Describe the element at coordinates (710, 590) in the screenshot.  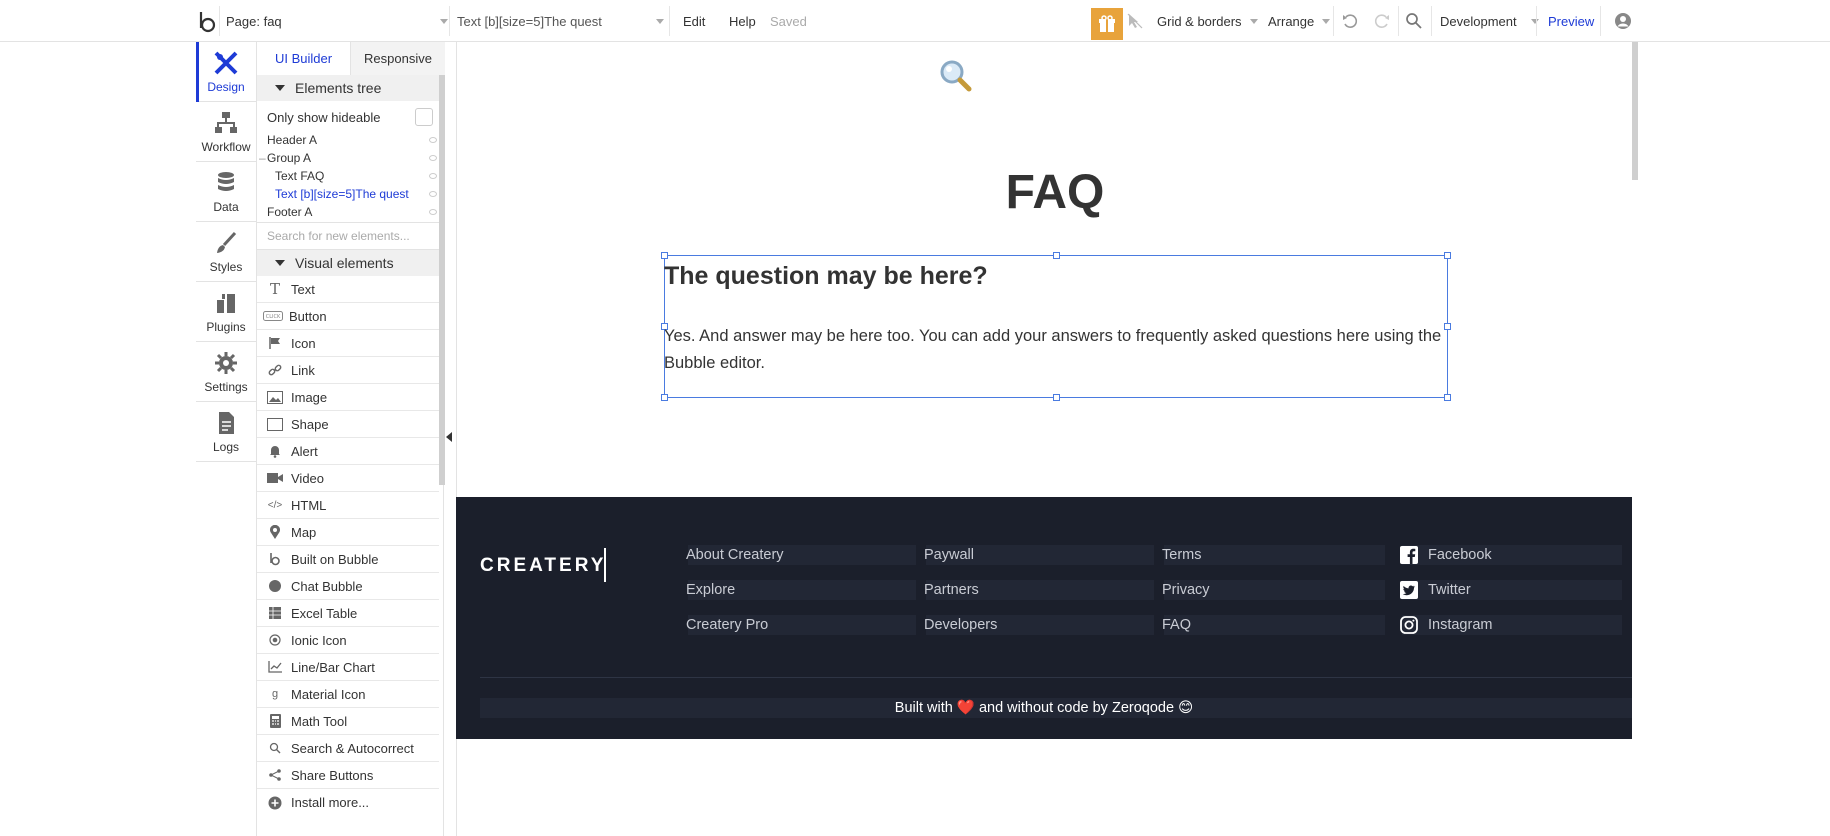
I see `footer-link-explore: Explore` at that location.